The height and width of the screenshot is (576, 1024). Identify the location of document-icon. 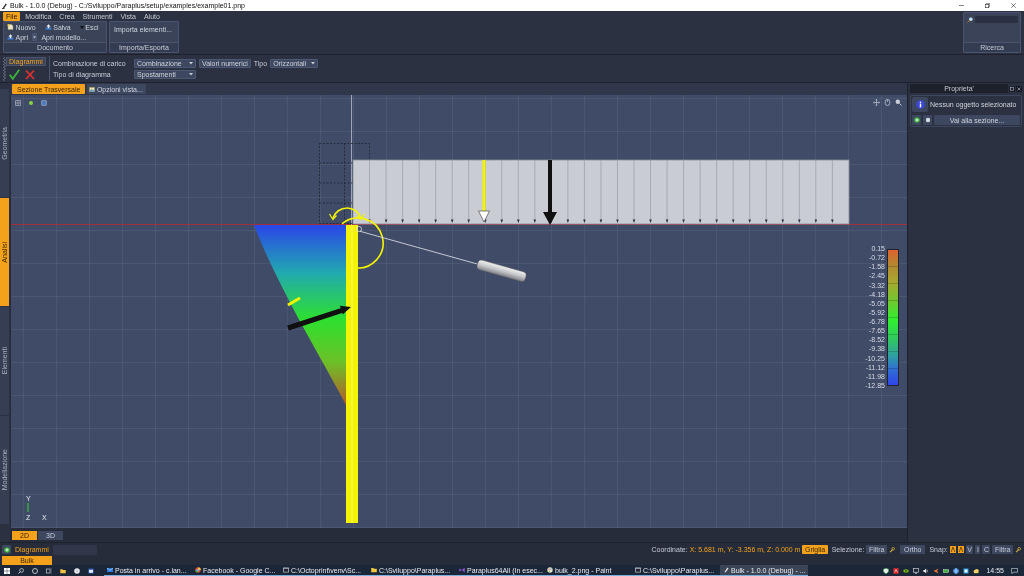
(10, 27).